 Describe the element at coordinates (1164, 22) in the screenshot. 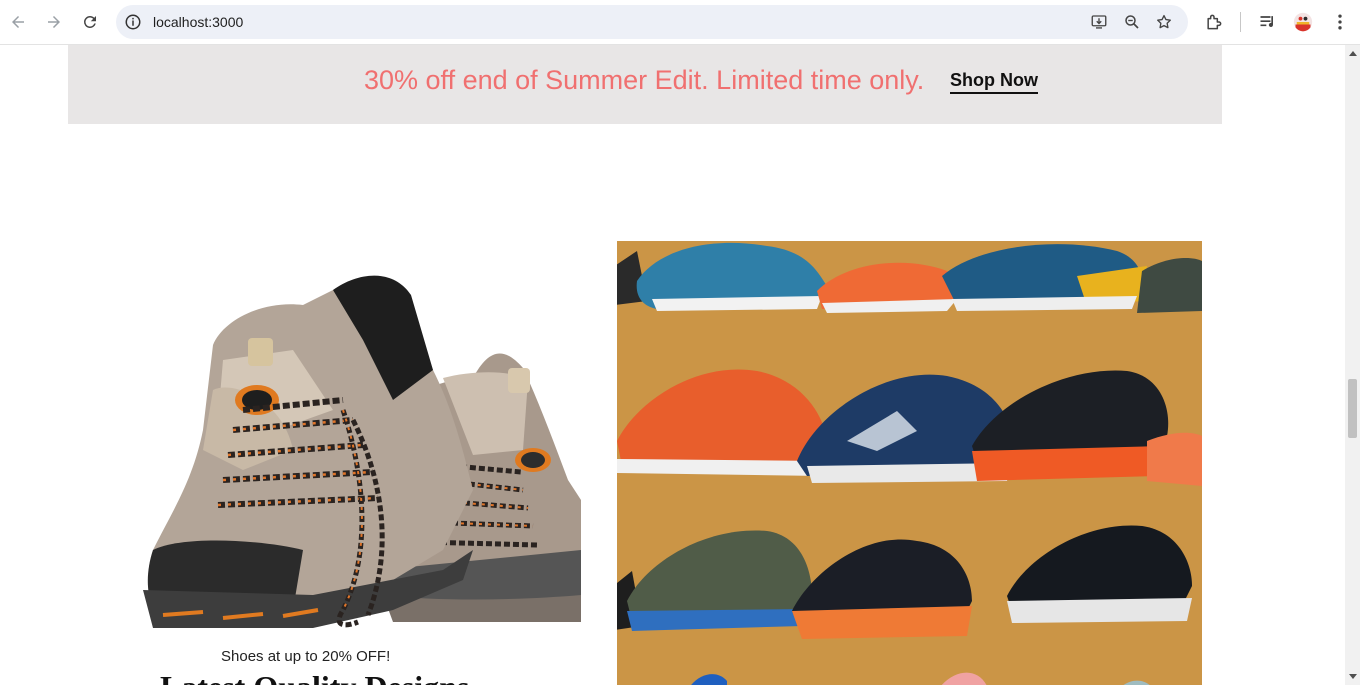

I see `bookmark-star-icon` at that location.